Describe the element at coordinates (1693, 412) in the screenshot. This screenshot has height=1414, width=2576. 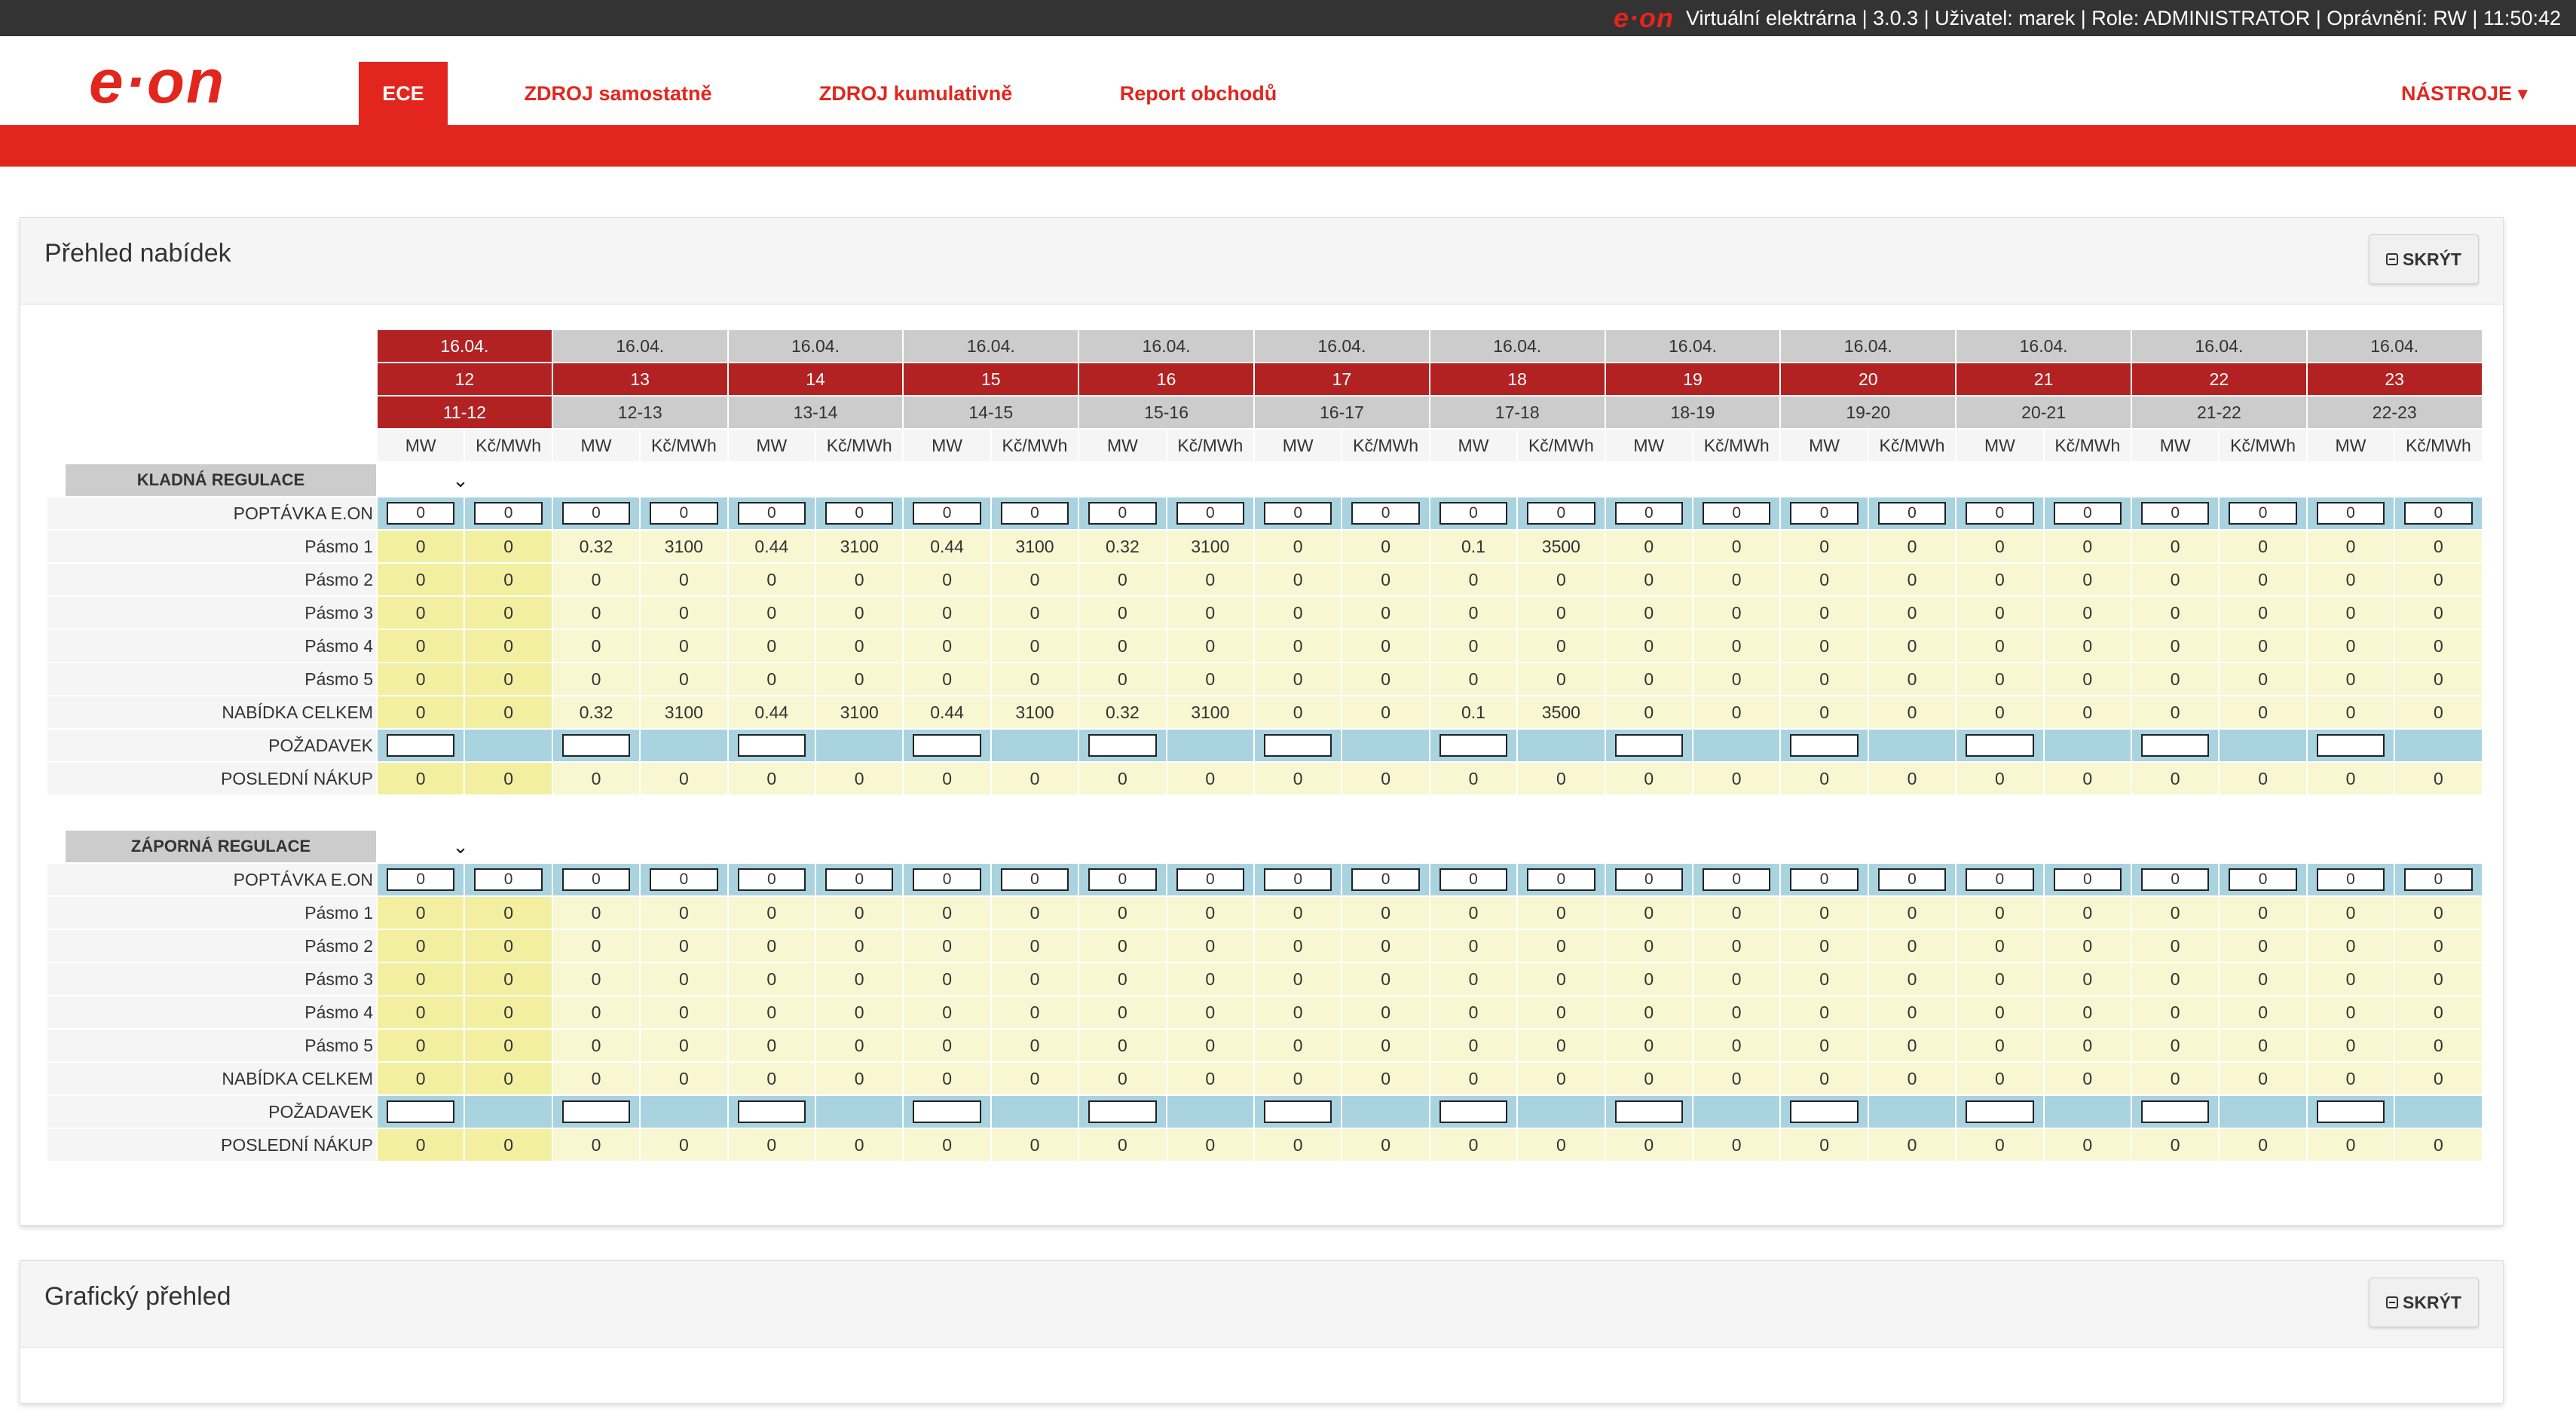
I see `header-hour-range: 18-19` at that location.